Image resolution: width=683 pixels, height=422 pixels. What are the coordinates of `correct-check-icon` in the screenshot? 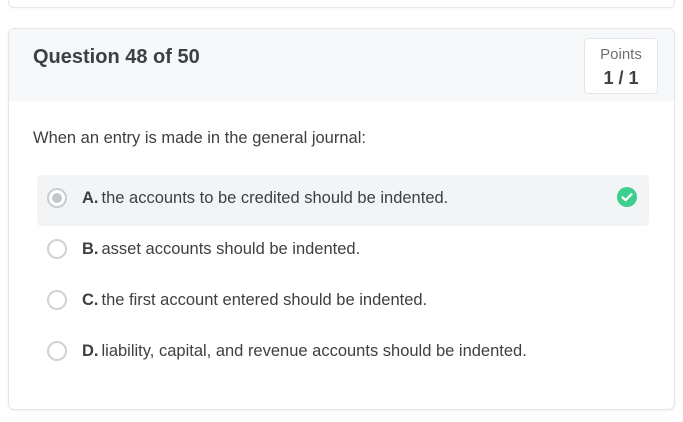 It's located at (627, 197).